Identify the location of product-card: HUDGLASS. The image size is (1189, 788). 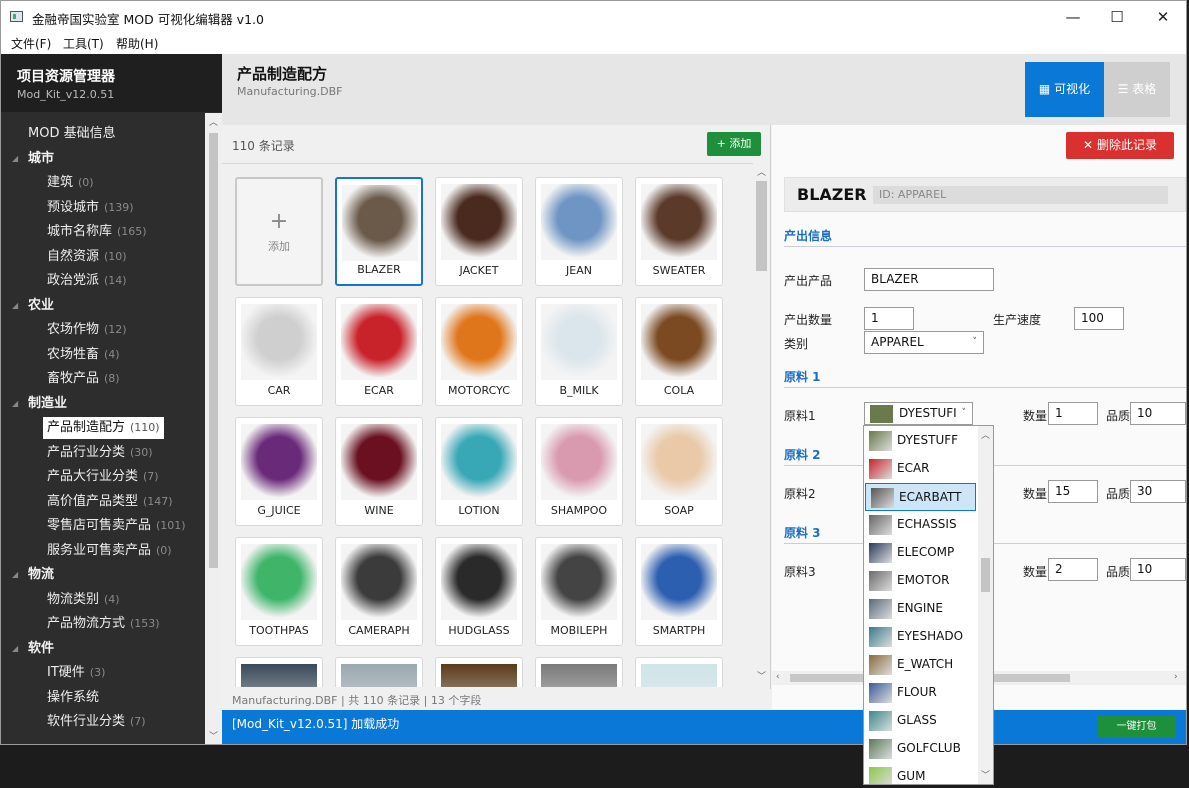
(479, 591).